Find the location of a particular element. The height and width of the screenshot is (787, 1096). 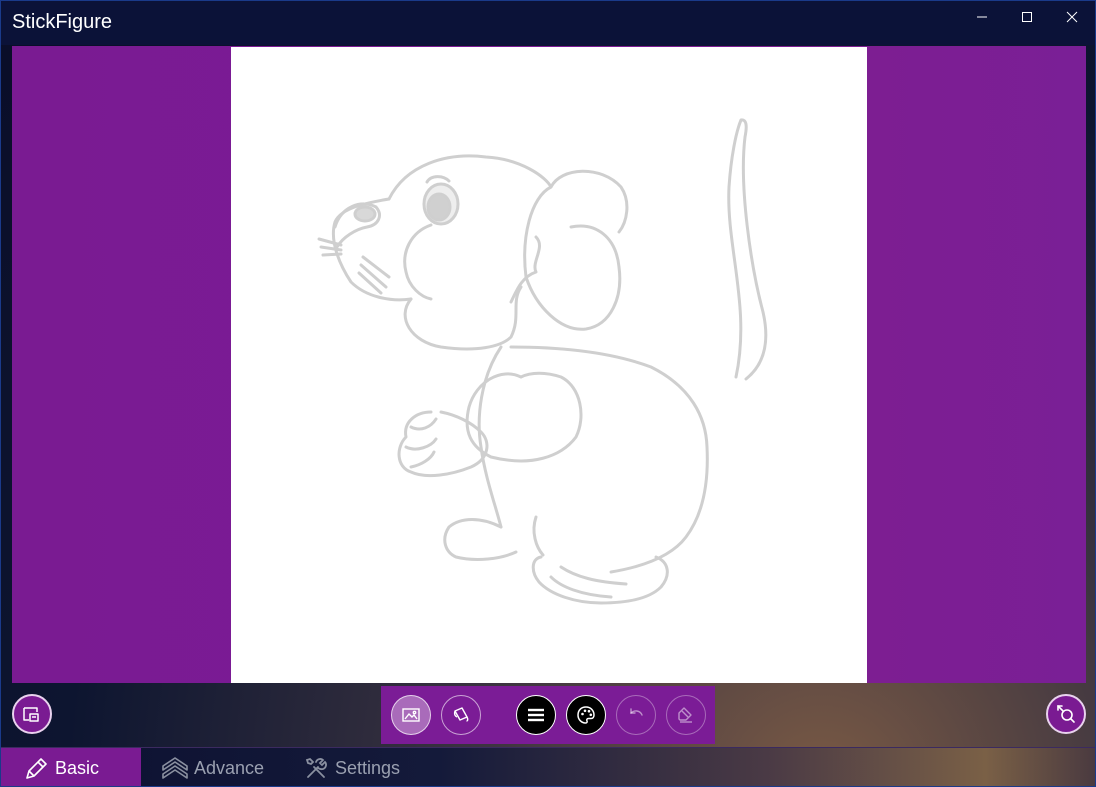

title-bar: StickFigure is located at coordinates (548, 23).